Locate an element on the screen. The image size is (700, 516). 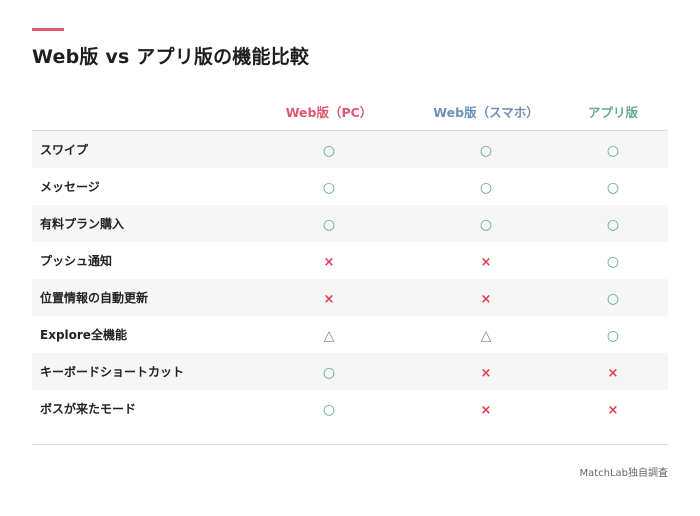
table-header: Web版（PC） Web版（スマホ） アプリ版 is located at coordinates (350, 111).